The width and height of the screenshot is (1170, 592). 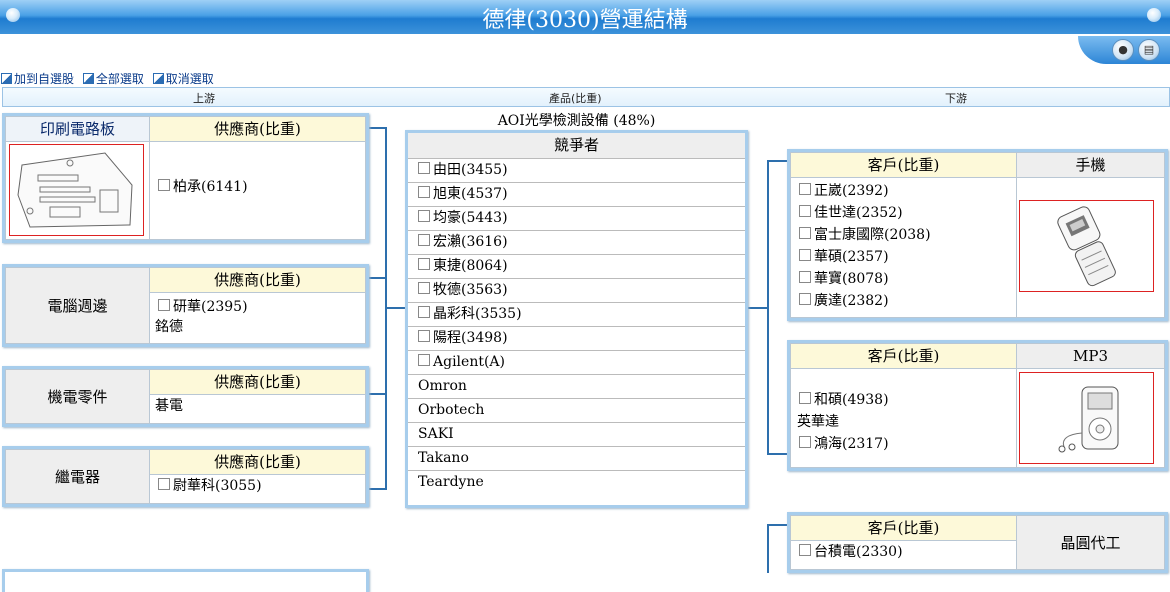 What do you see at coordinates (576, 171) in the screenshot?
I see `competitor-item: 由田(3455)` at bounding box center [576, 171].